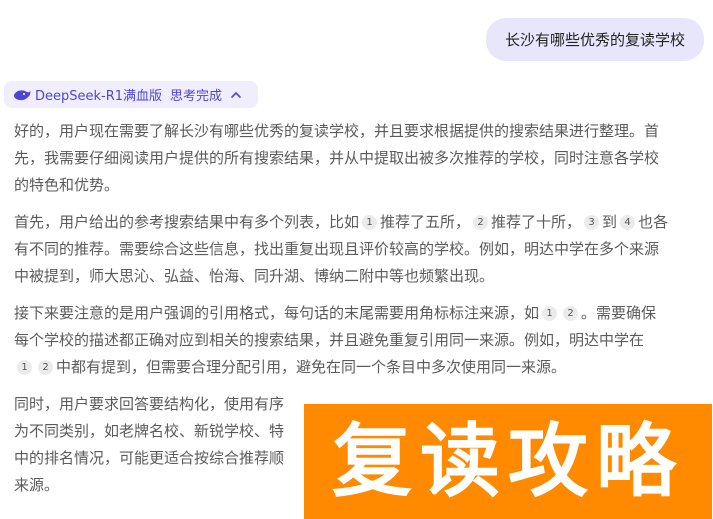 The height and width of the screenshot is (519, 713). What do you see at coordinates (22, 94) in the screenshot?
I see `whale-icon` at bounding box center [22, 94].